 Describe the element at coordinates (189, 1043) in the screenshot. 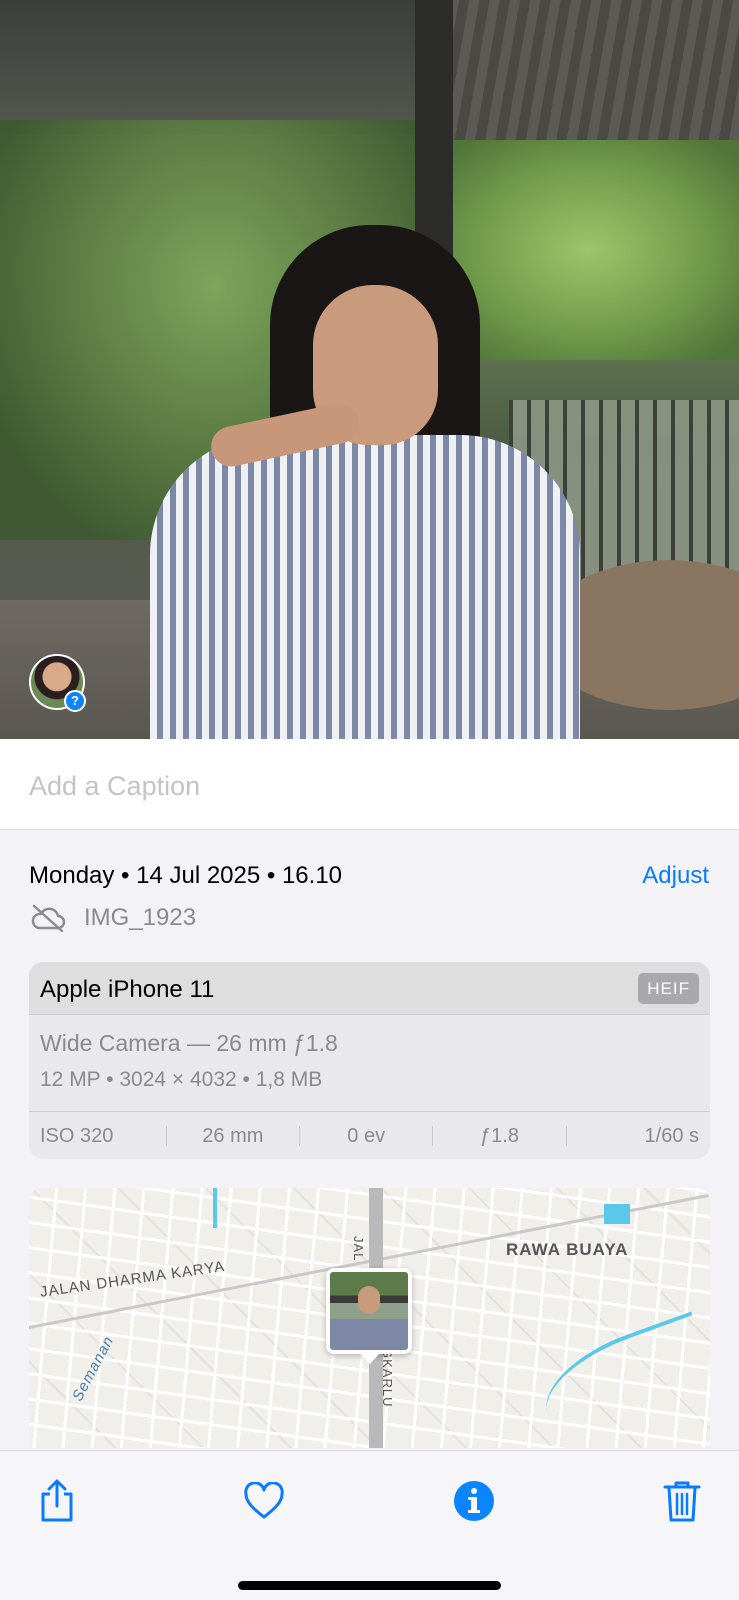

I see `lens-info: Wide Camera — 26 mm ƒ1.8` at that location.